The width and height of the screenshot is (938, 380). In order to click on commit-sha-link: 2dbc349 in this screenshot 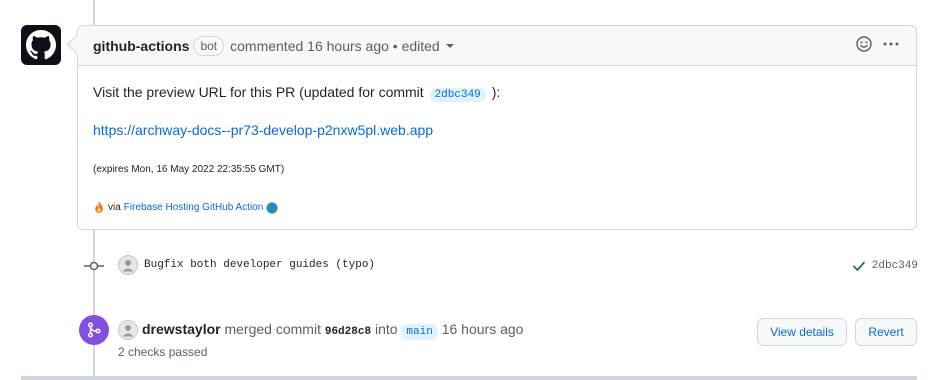, I will do `click(895, 266)`.